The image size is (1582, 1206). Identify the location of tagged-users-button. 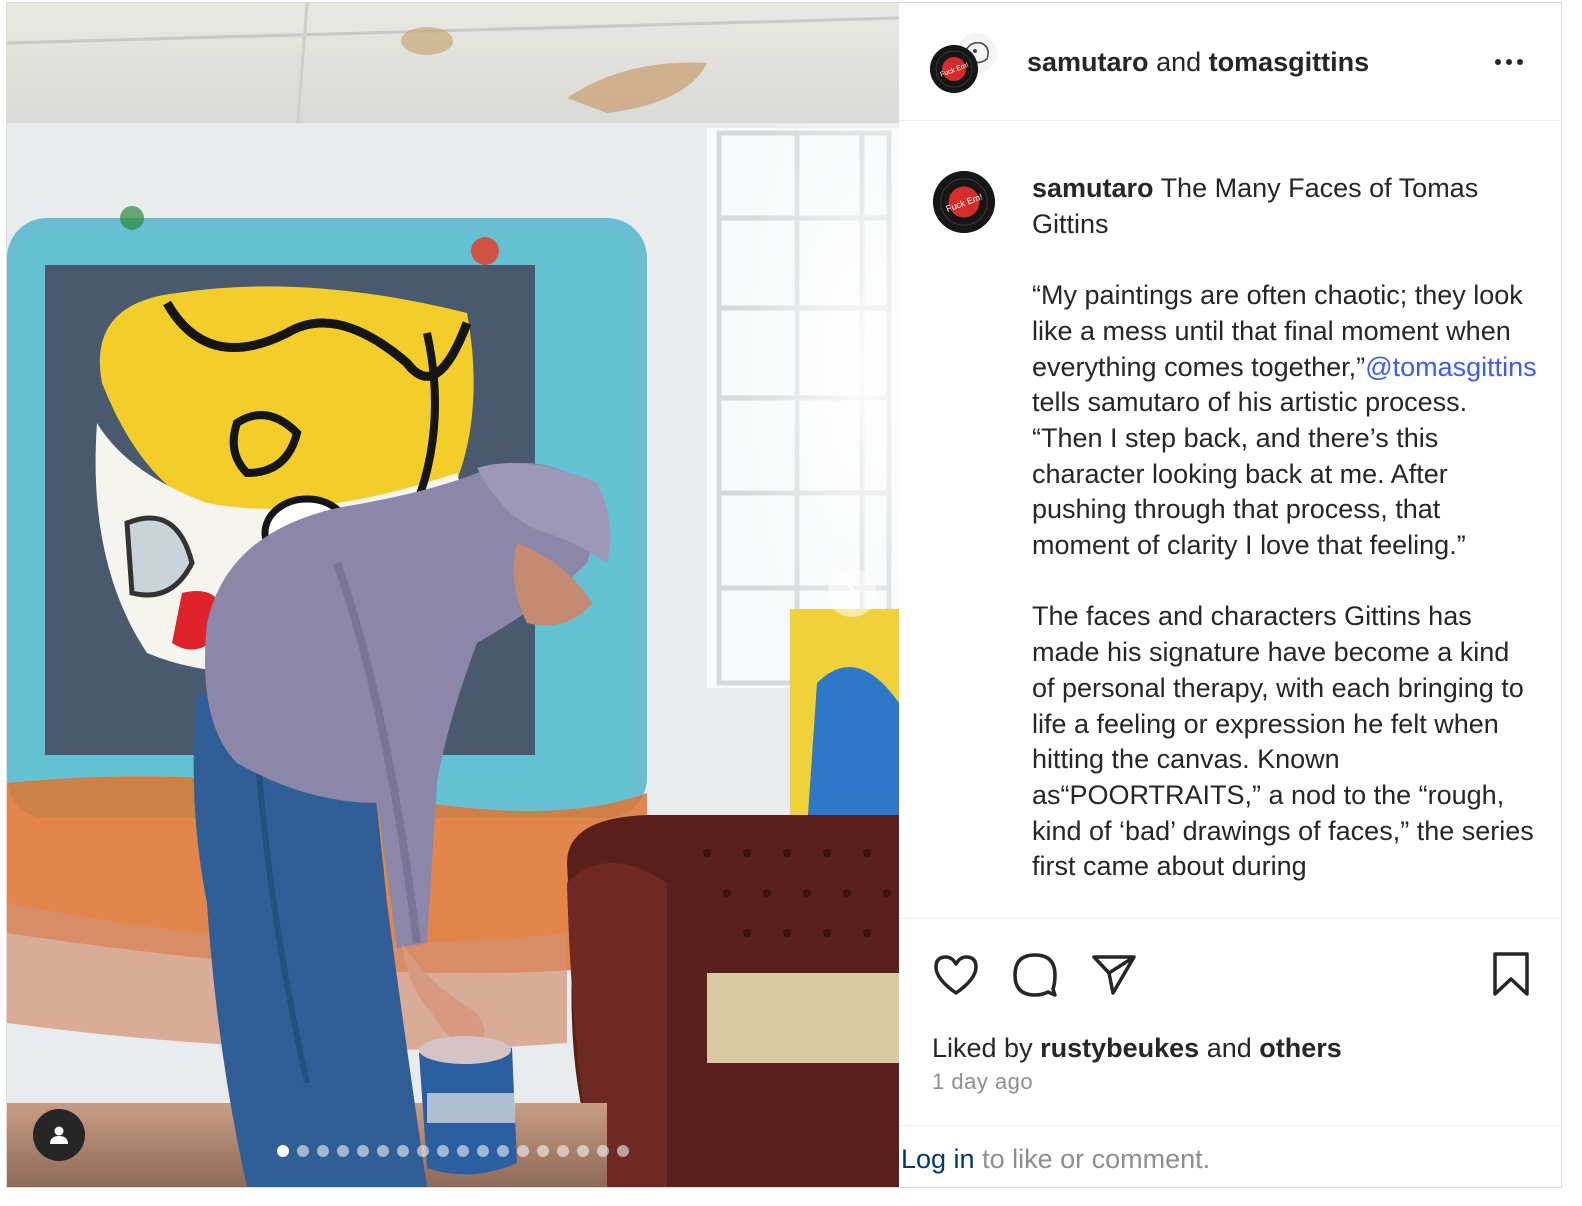
(59, 1135).